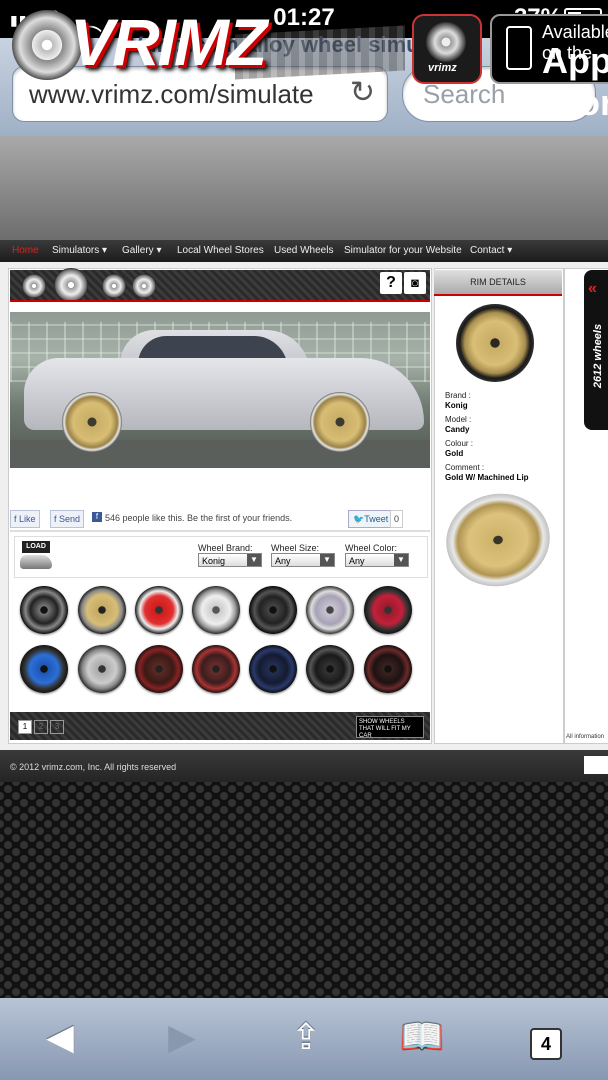 Image resolution: width=608 pixels, height=1080 pixels. I want to click on section-divider, so click(220, 531).